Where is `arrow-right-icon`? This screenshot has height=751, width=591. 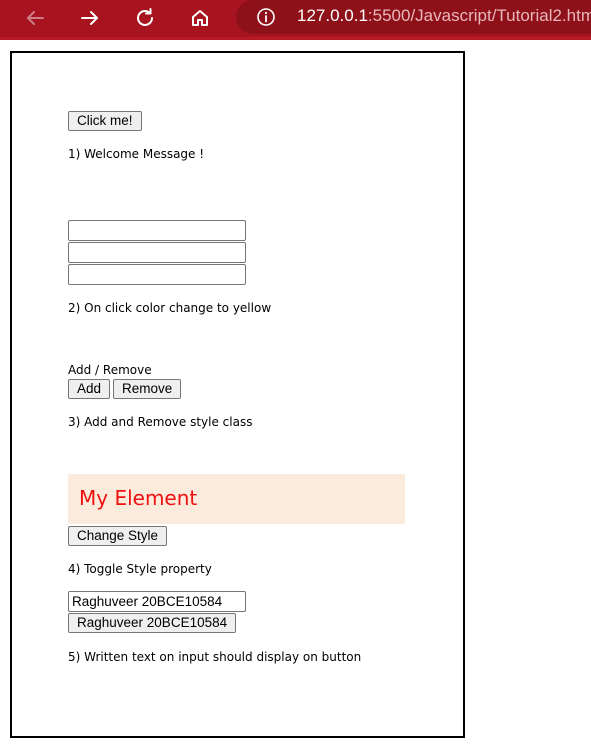
arrow-right-icon is located at coordinates (89, 18).